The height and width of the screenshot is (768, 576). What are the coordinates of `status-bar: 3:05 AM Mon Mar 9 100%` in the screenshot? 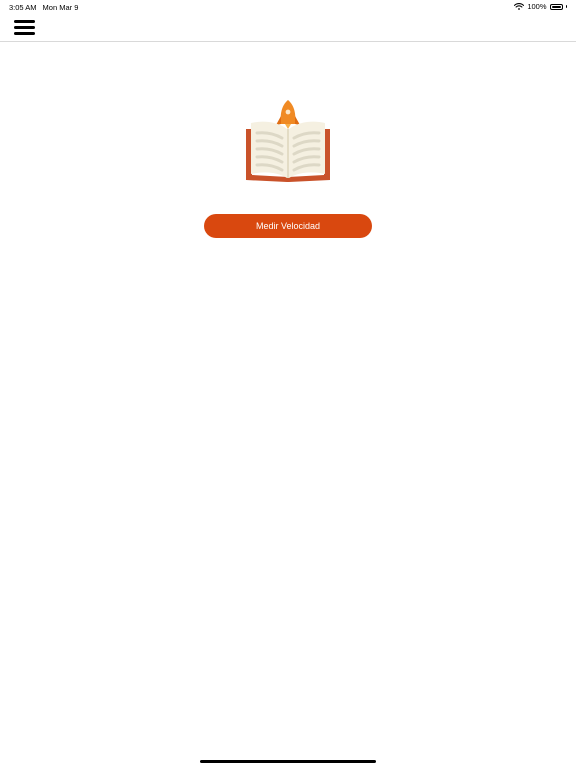 It's located at (288, 7).